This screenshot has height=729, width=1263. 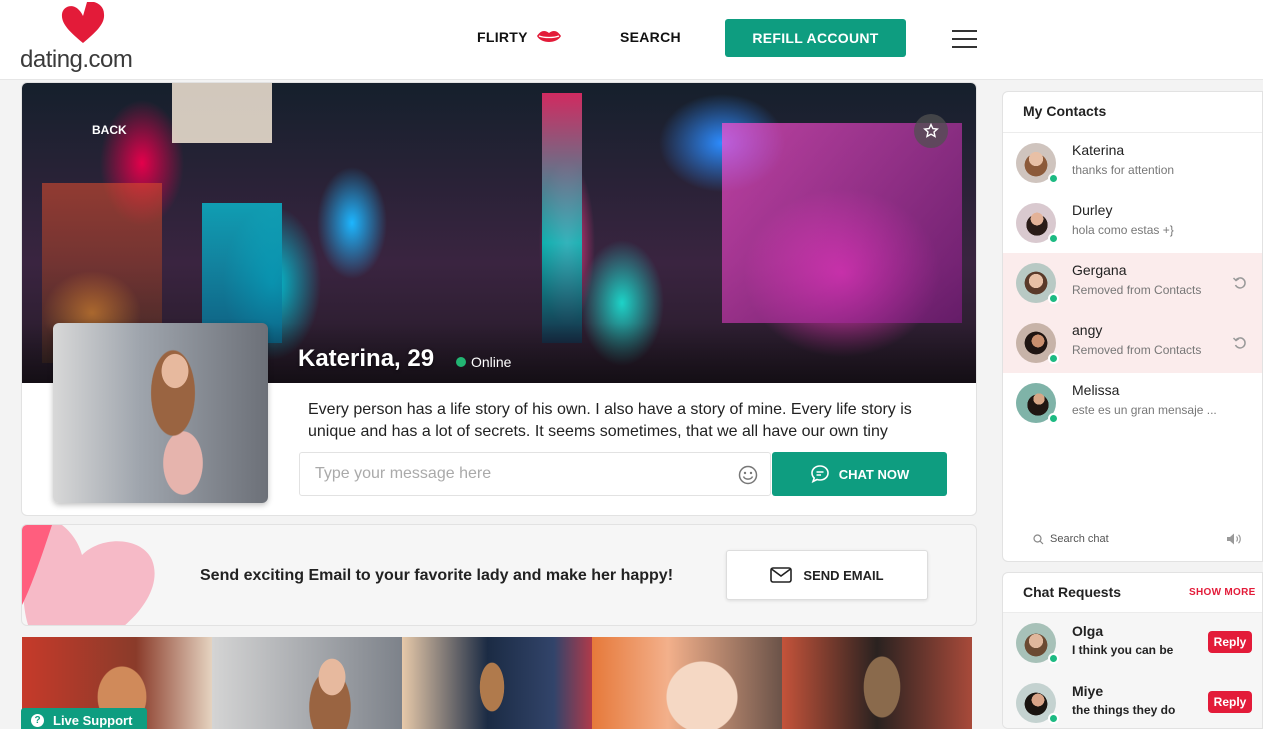 I want to click on star-icon, so click(x=931, y=130).